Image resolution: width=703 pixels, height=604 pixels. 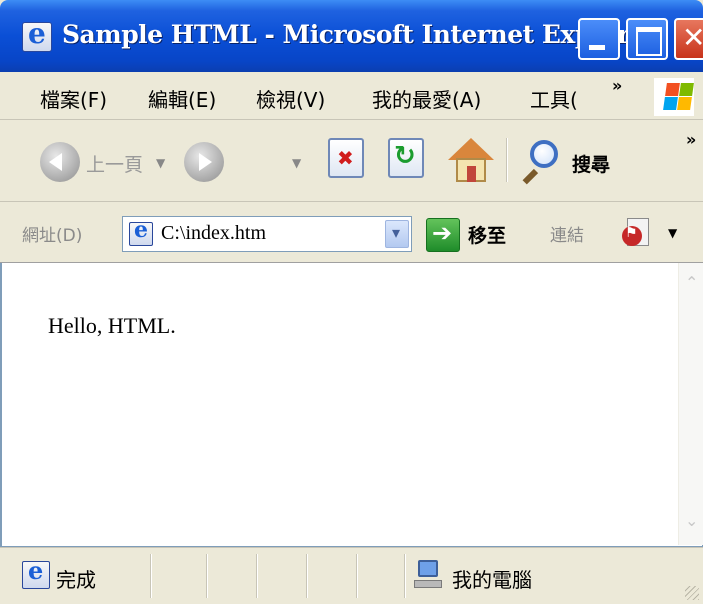 What do you see at coordinates (267, 234) in the screenshot?
I see `address-input: C:\index.htm` at bounding box center [267, 234].